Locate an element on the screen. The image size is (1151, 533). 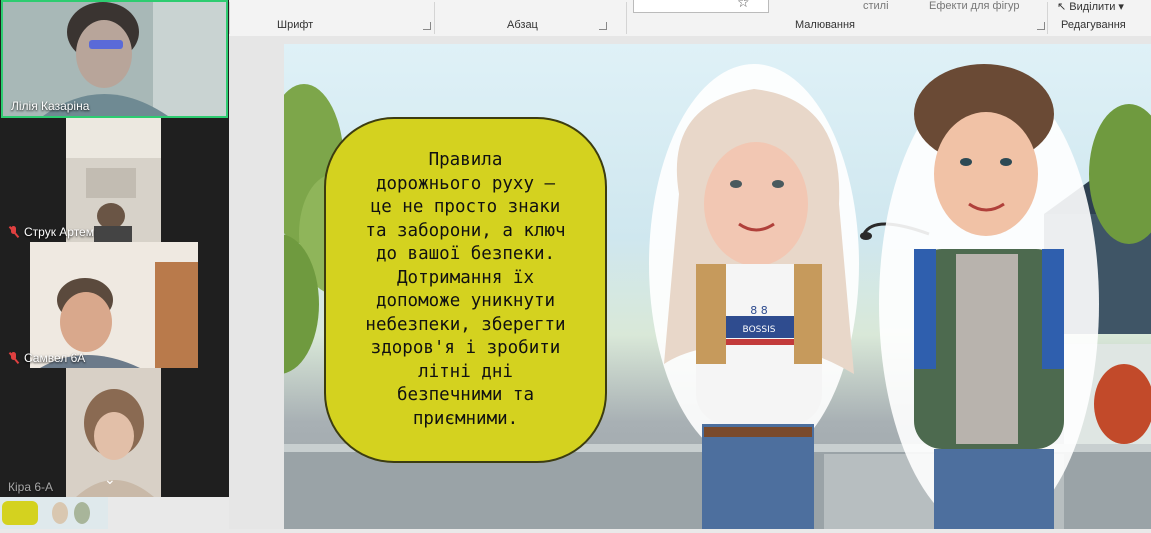
group-label-editing: Редагування is located at coordinates (1093, 25).